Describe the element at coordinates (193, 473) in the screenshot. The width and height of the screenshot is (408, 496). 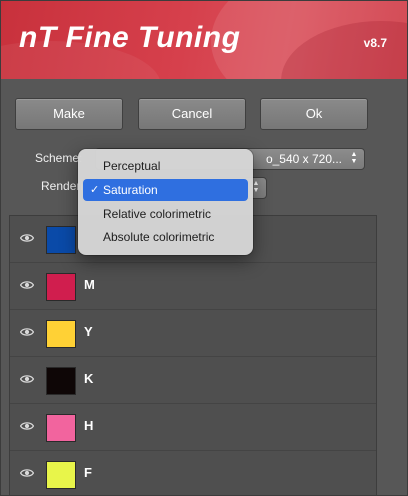
I see `channel-row: F` at that location.